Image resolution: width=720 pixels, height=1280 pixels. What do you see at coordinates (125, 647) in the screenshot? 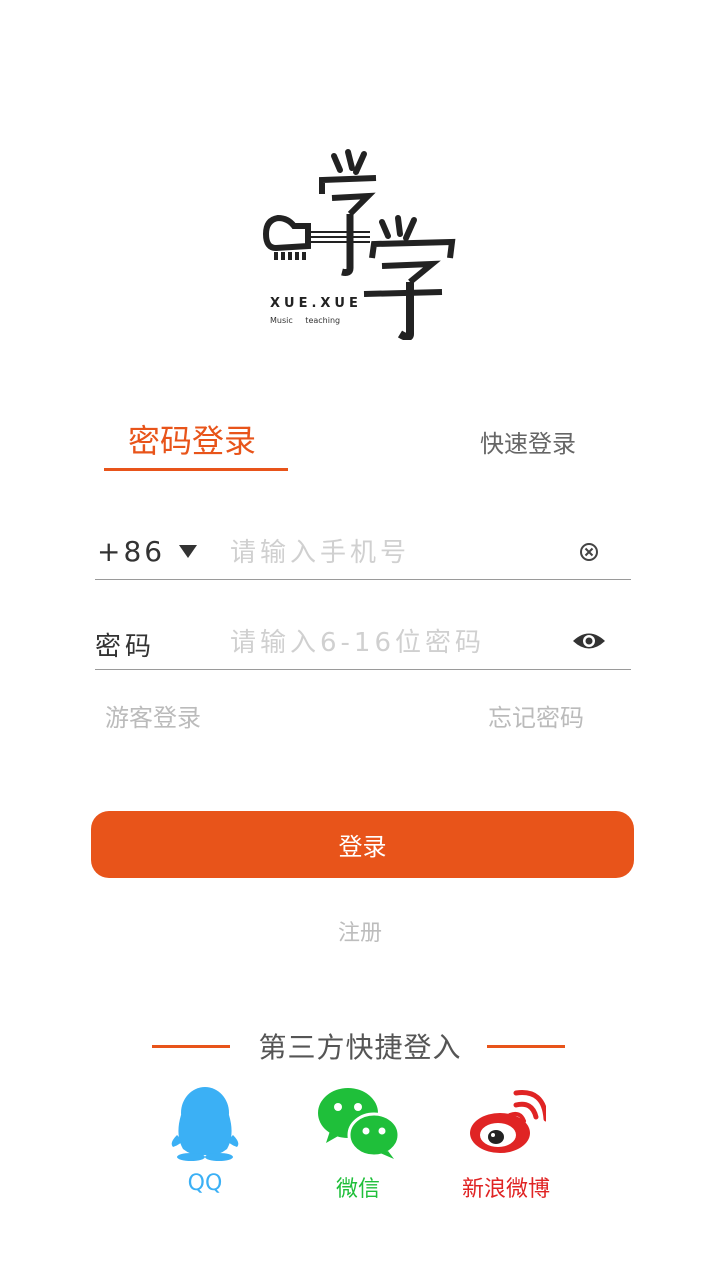
I see `password-label: 密码` at bounding box center [125, 647].